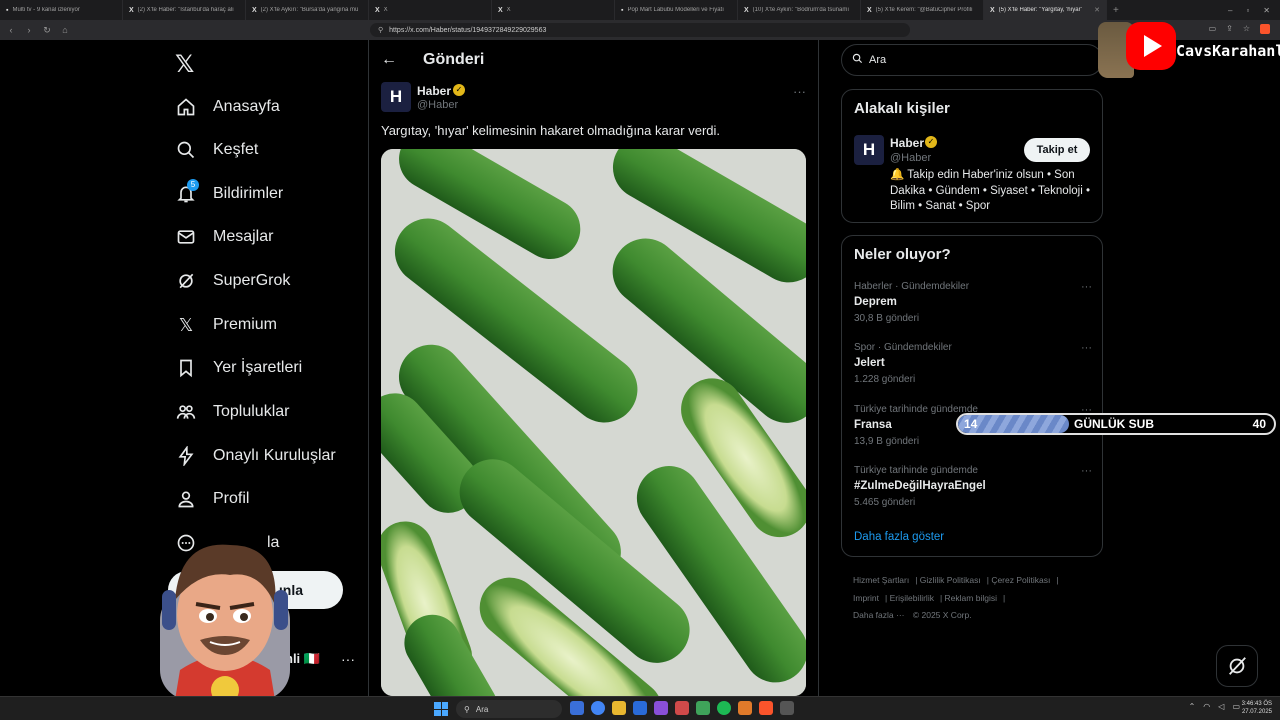 Image resolution: width=1280 pixels, height=720 pixels. I want to click on back-arrow-icon: ←, so click(389, 60).